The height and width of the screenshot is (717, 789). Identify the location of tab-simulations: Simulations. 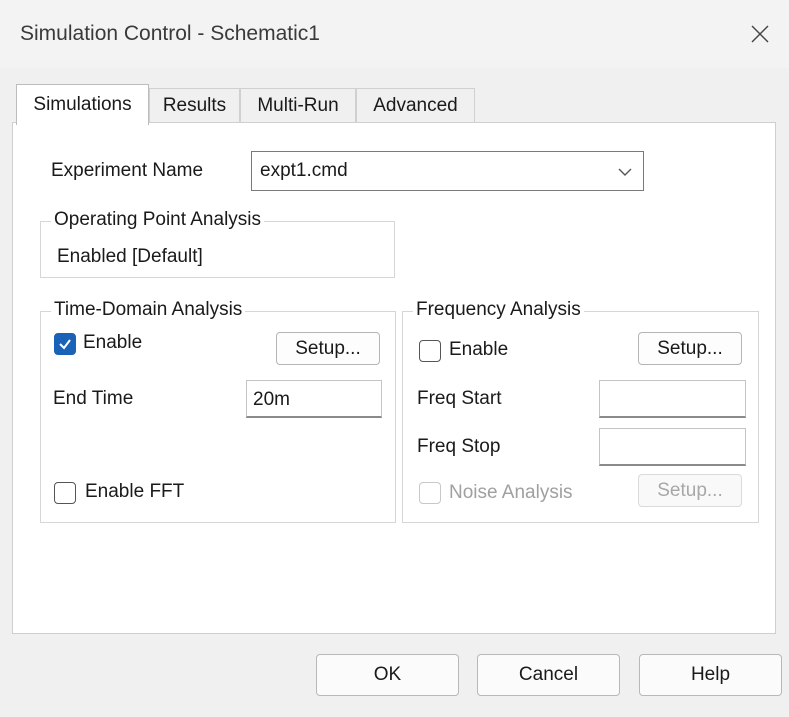
(82, 104).